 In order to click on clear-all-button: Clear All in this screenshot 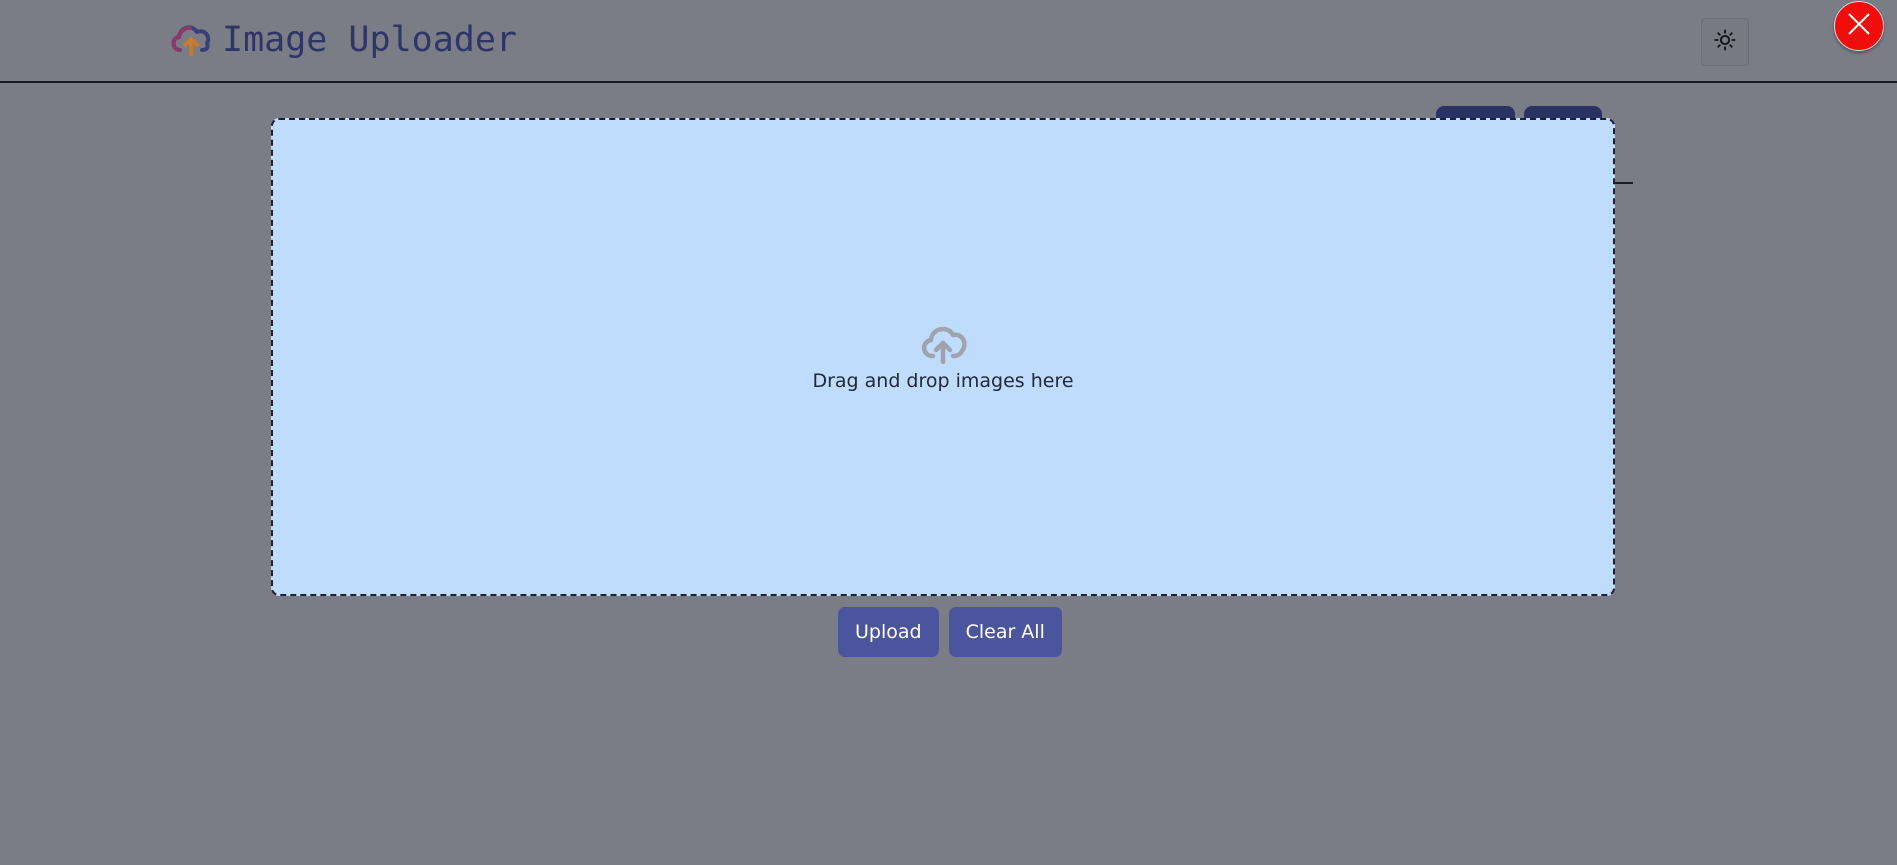, I will do `click(1005, 632)`.